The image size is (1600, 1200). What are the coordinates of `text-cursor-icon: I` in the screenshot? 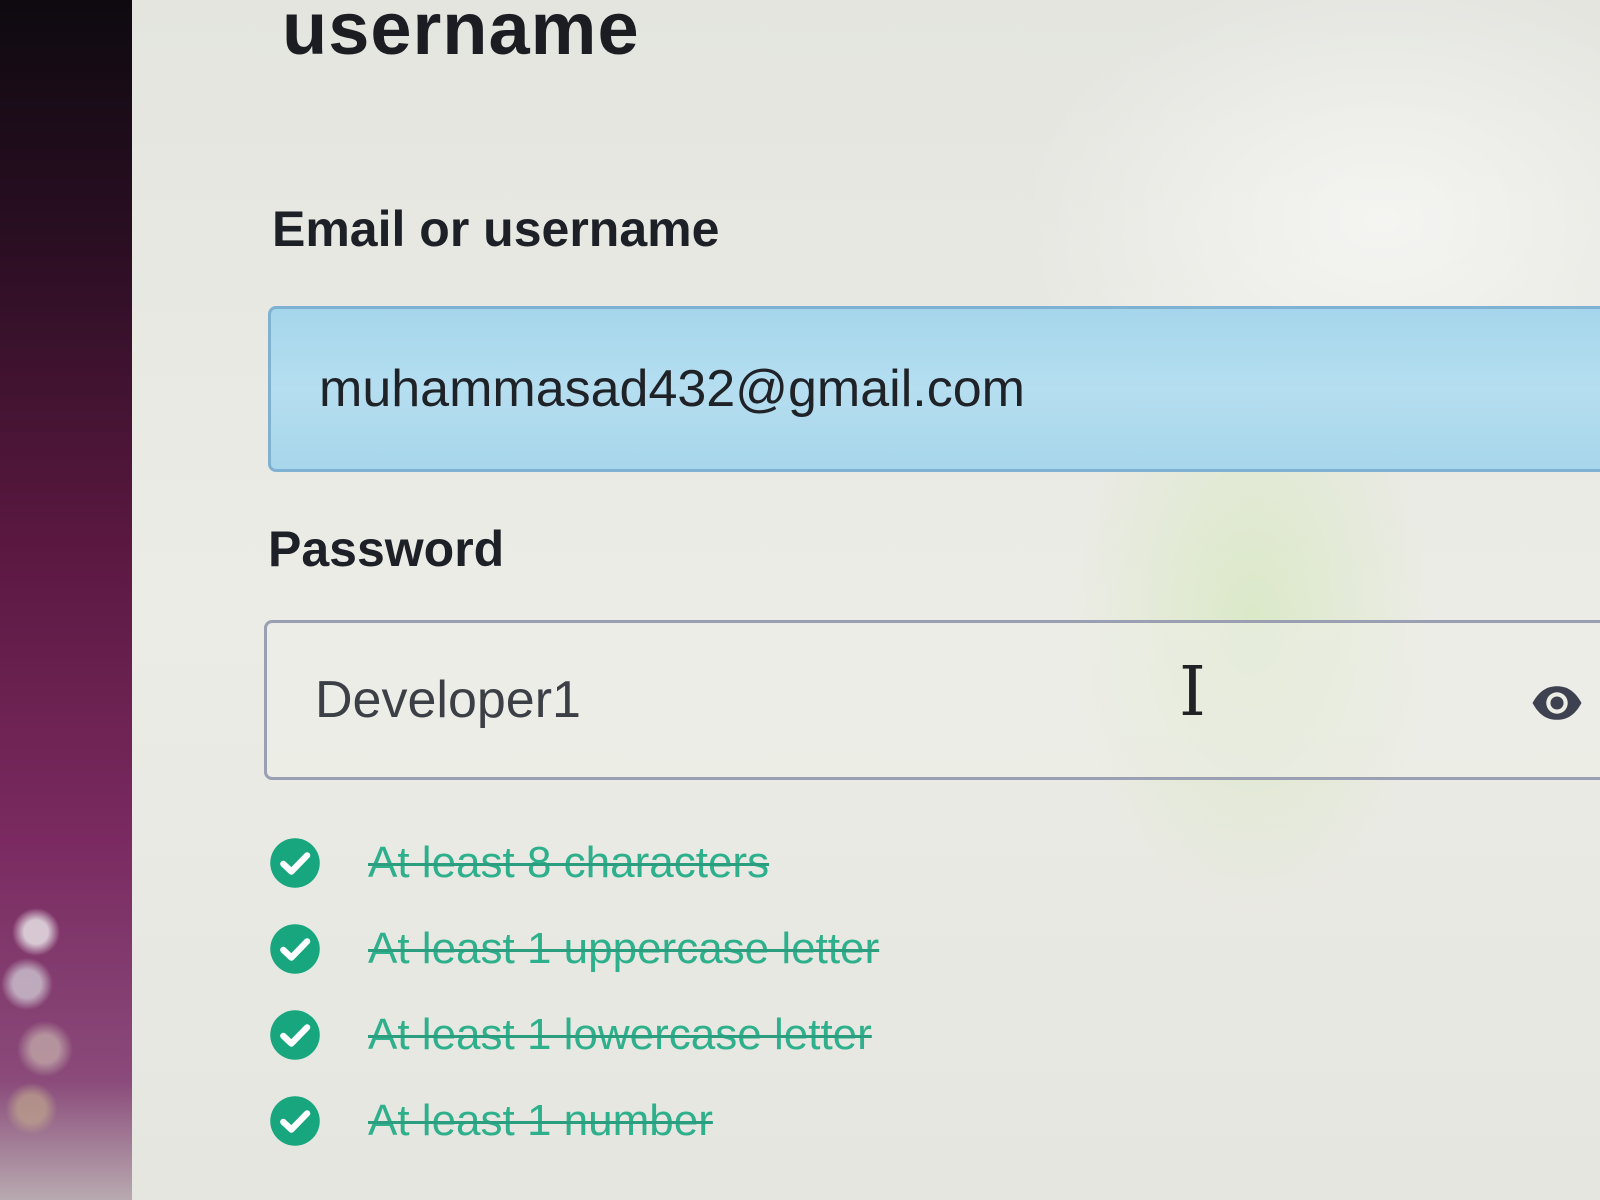 It's located at (1192, 692).